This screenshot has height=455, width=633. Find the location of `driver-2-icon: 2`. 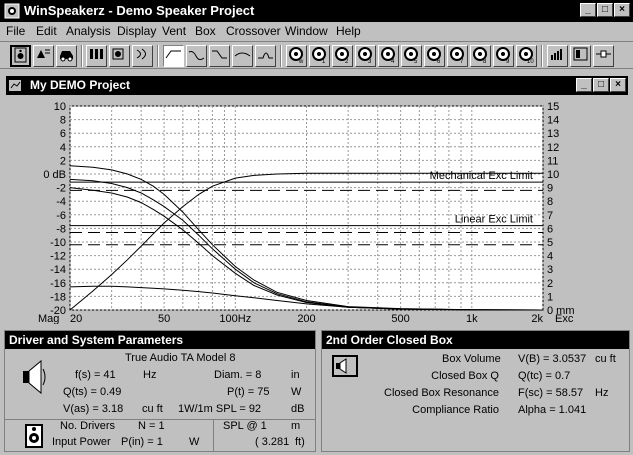

driver-2-icon: 2 is located at coordinates (342, 56).